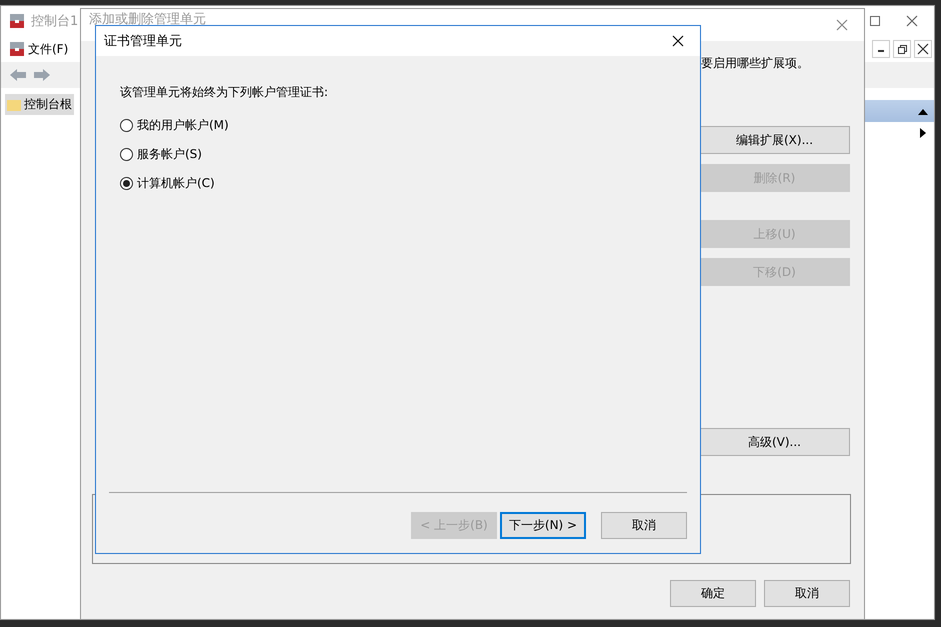 This screenshot has height=627, width=941. Describe the element at coordinates (398, 125) in the screenshot. I see `radio-option: 我的用户帐户(M)` at that location.